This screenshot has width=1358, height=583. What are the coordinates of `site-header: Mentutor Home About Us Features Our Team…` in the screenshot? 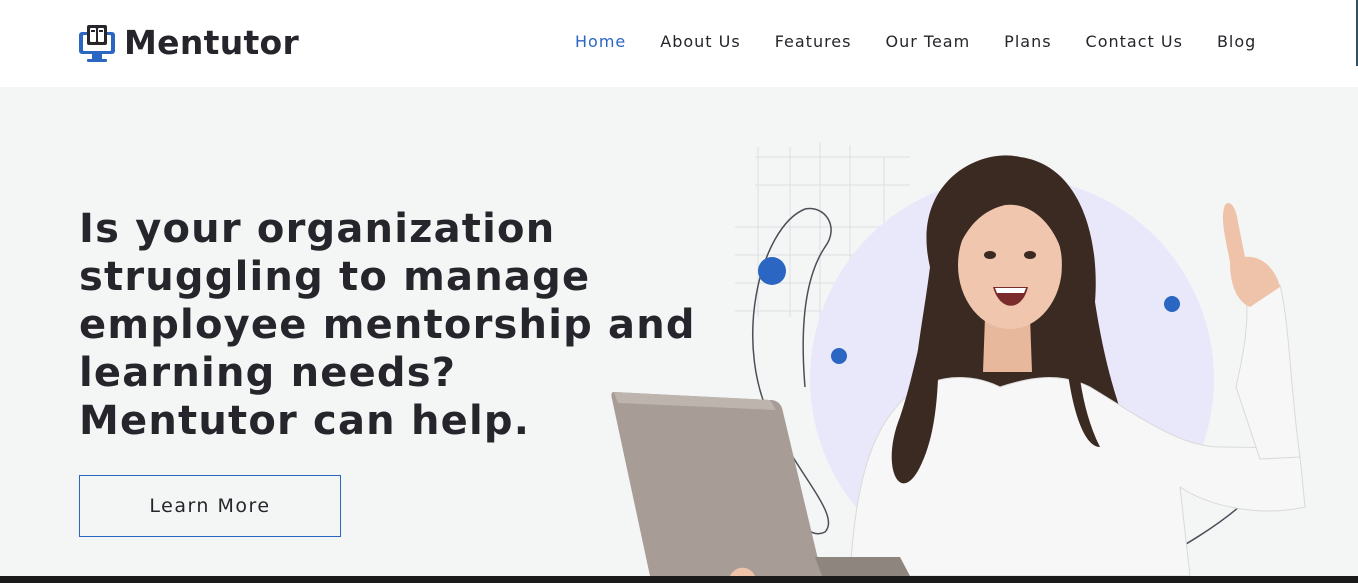 It's located at (679, 43).